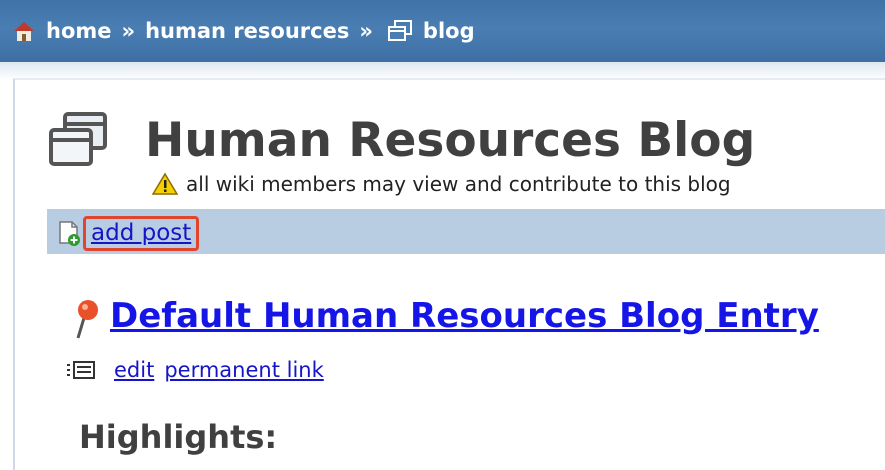 The height and width of the screenshot is (470, 885). I want to click on add-post-link: add post, so click(141, 233).